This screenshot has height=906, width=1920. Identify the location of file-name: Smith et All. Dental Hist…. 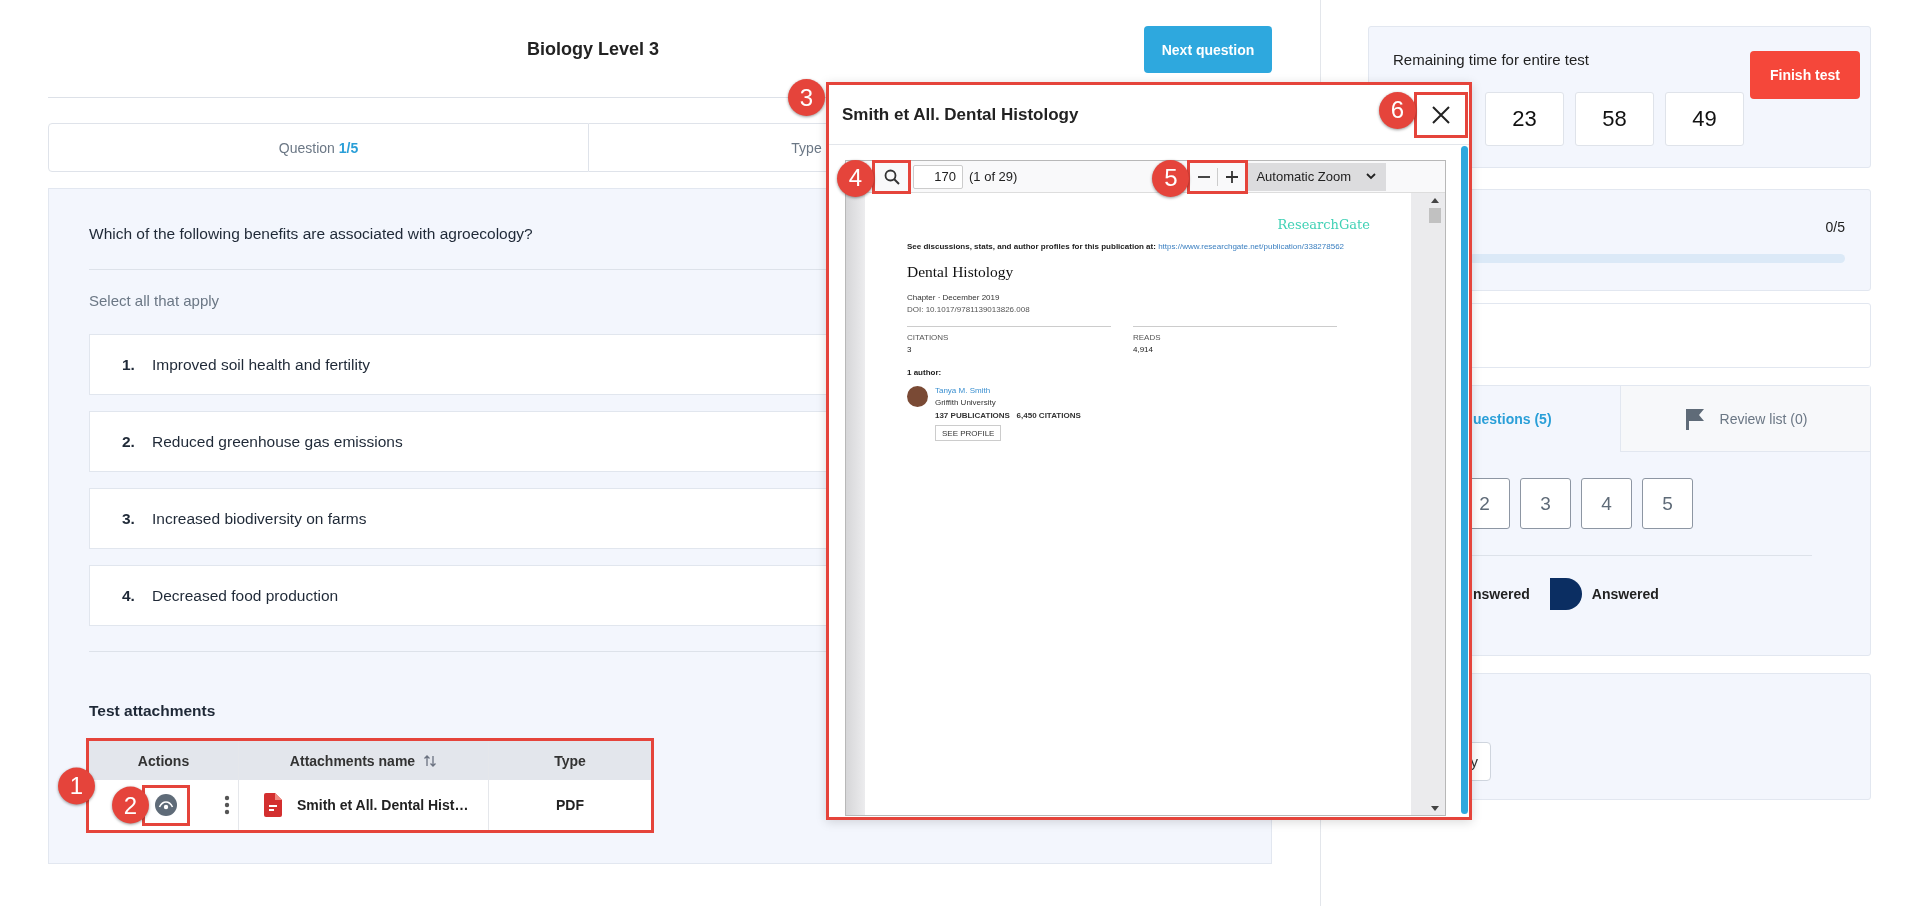
(383, 805).